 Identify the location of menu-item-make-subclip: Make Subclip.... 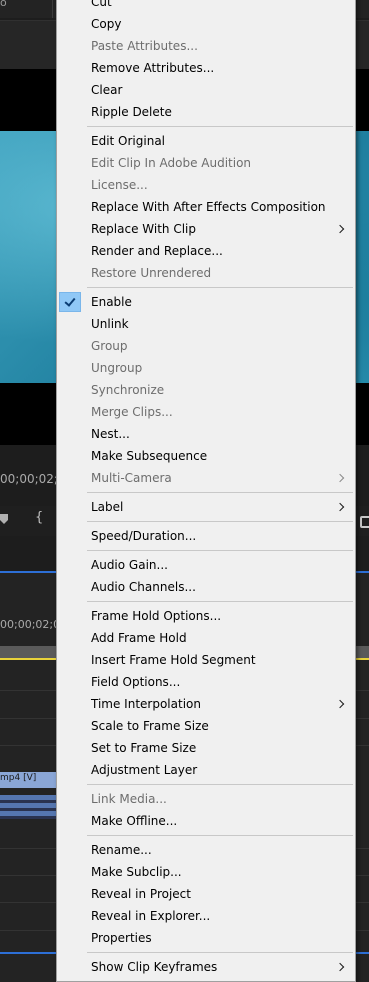
(206, 872).